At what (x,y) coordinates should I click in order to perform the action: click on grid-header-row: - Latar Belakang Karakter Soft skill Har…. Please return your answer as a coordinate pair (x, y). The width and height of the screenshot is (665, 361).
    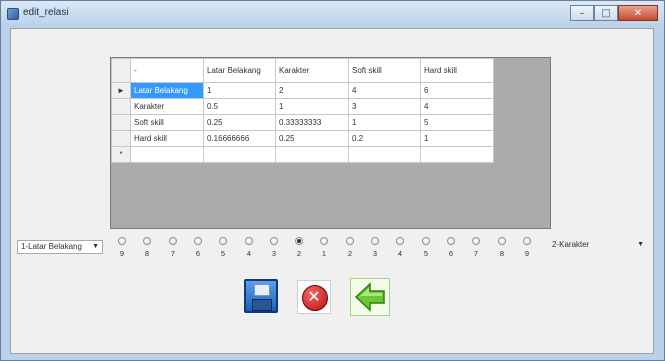
    Looking at the image, I should click on (302, 70).